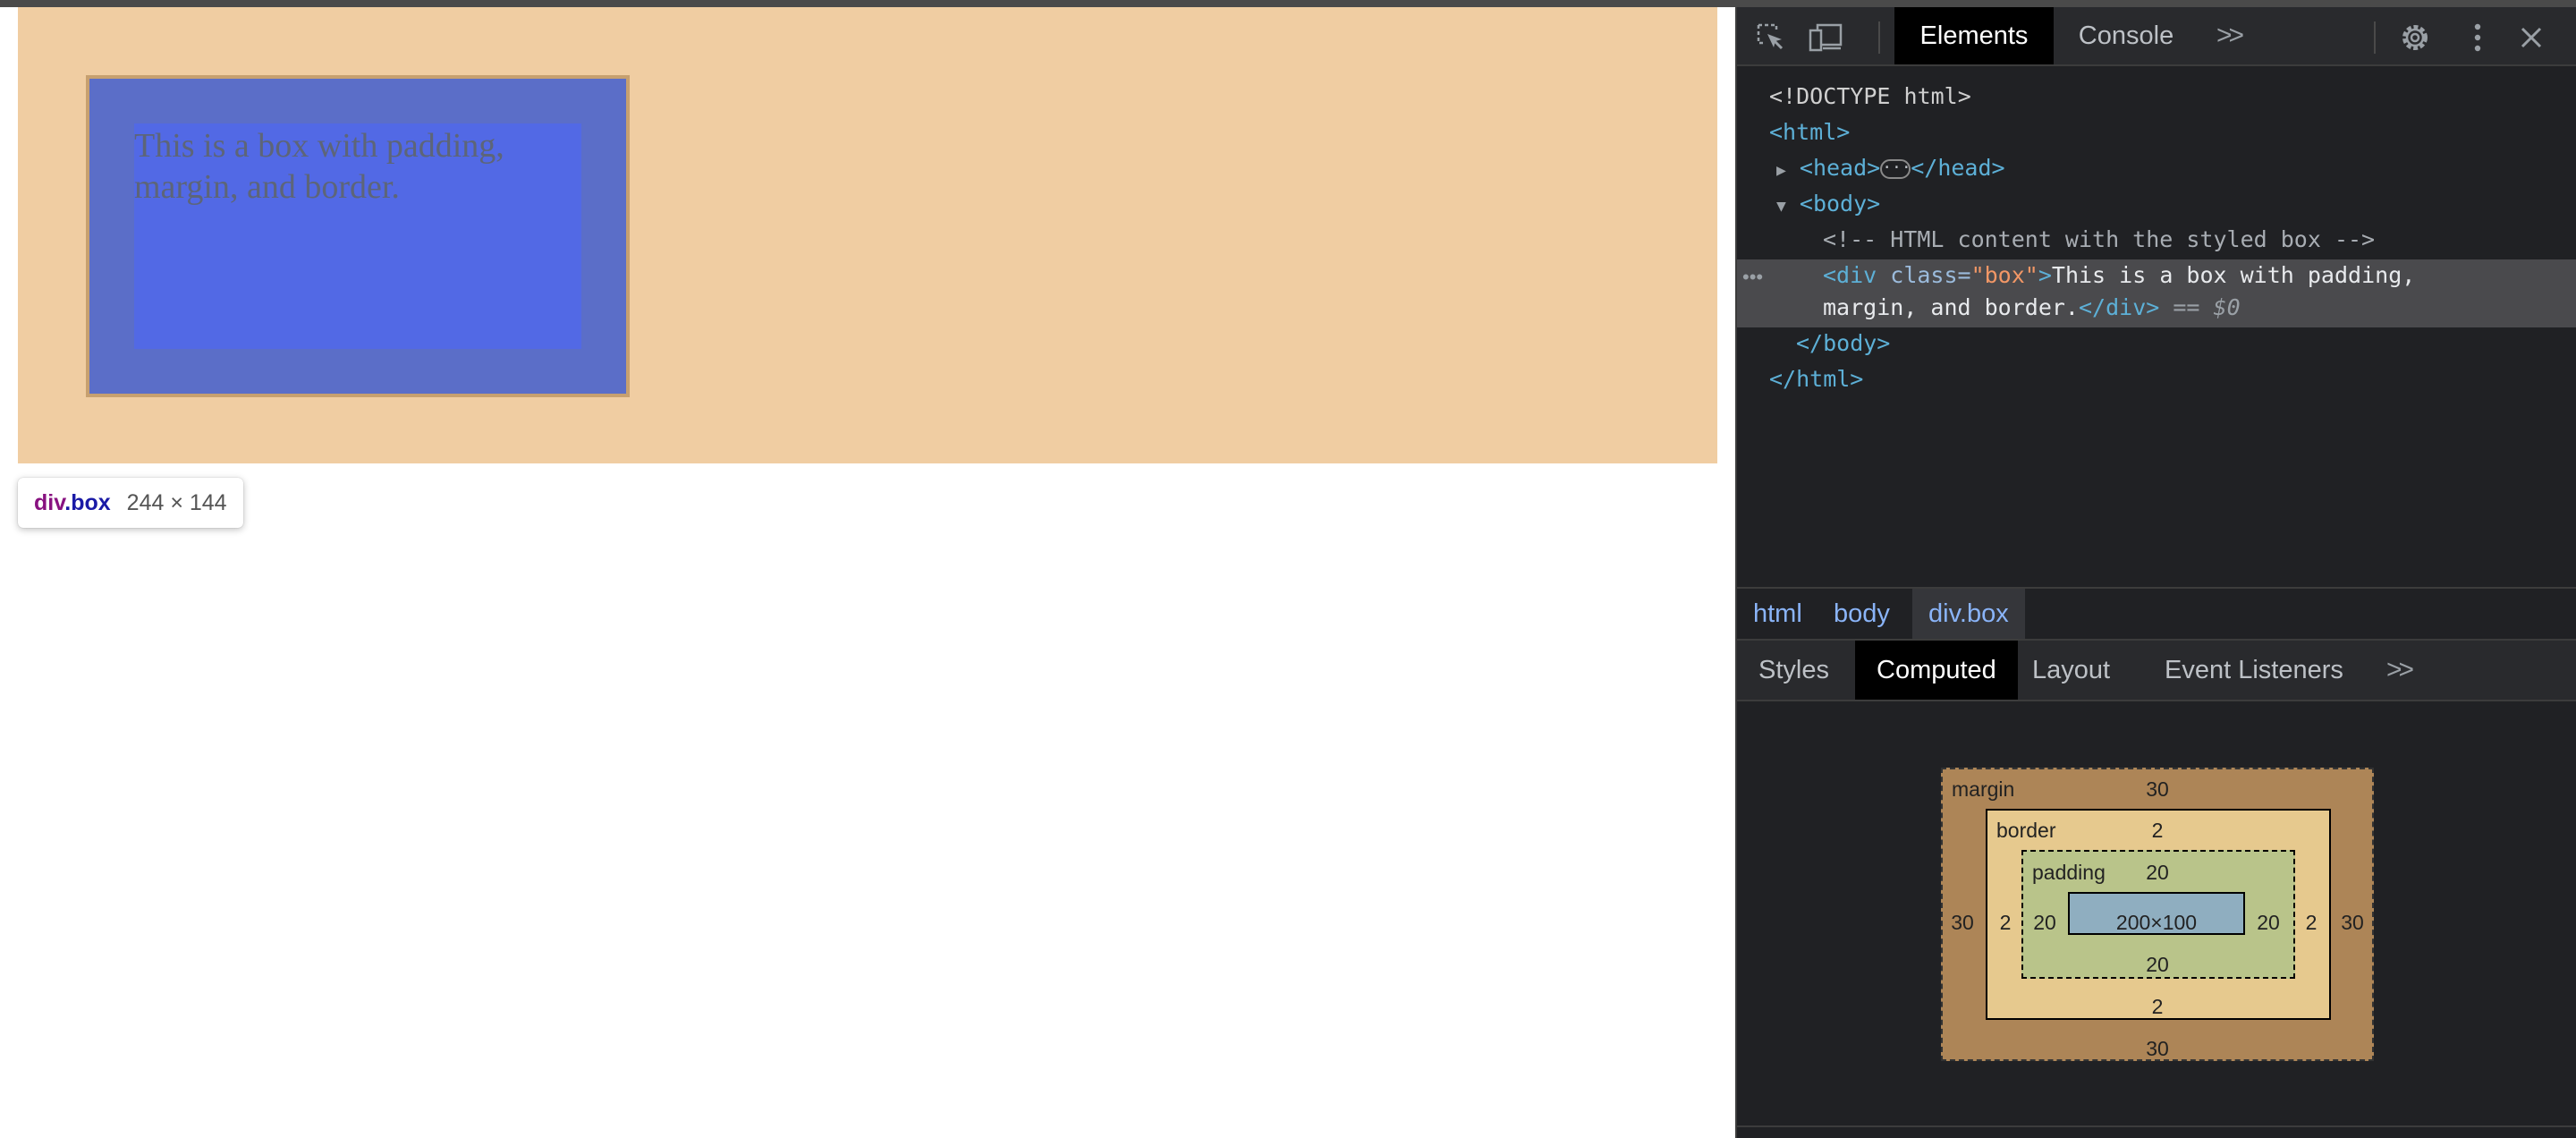  I want to click on tab-event-listeners: Event Listeners, so click(2254, 670).